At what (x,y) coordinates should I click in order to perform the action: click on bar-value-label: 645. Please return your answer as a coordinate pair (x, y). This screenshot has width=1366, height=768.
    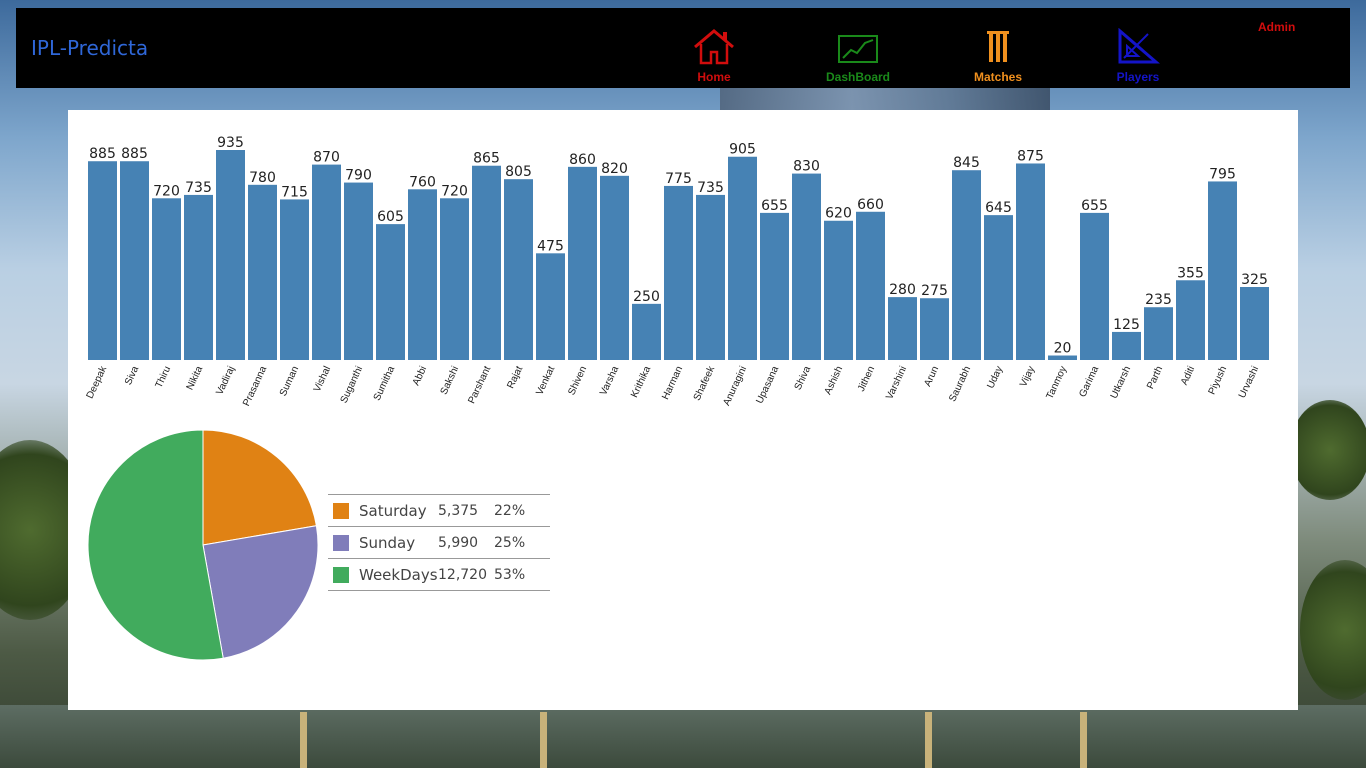
    Looking at the image, I should click on (998, 208).